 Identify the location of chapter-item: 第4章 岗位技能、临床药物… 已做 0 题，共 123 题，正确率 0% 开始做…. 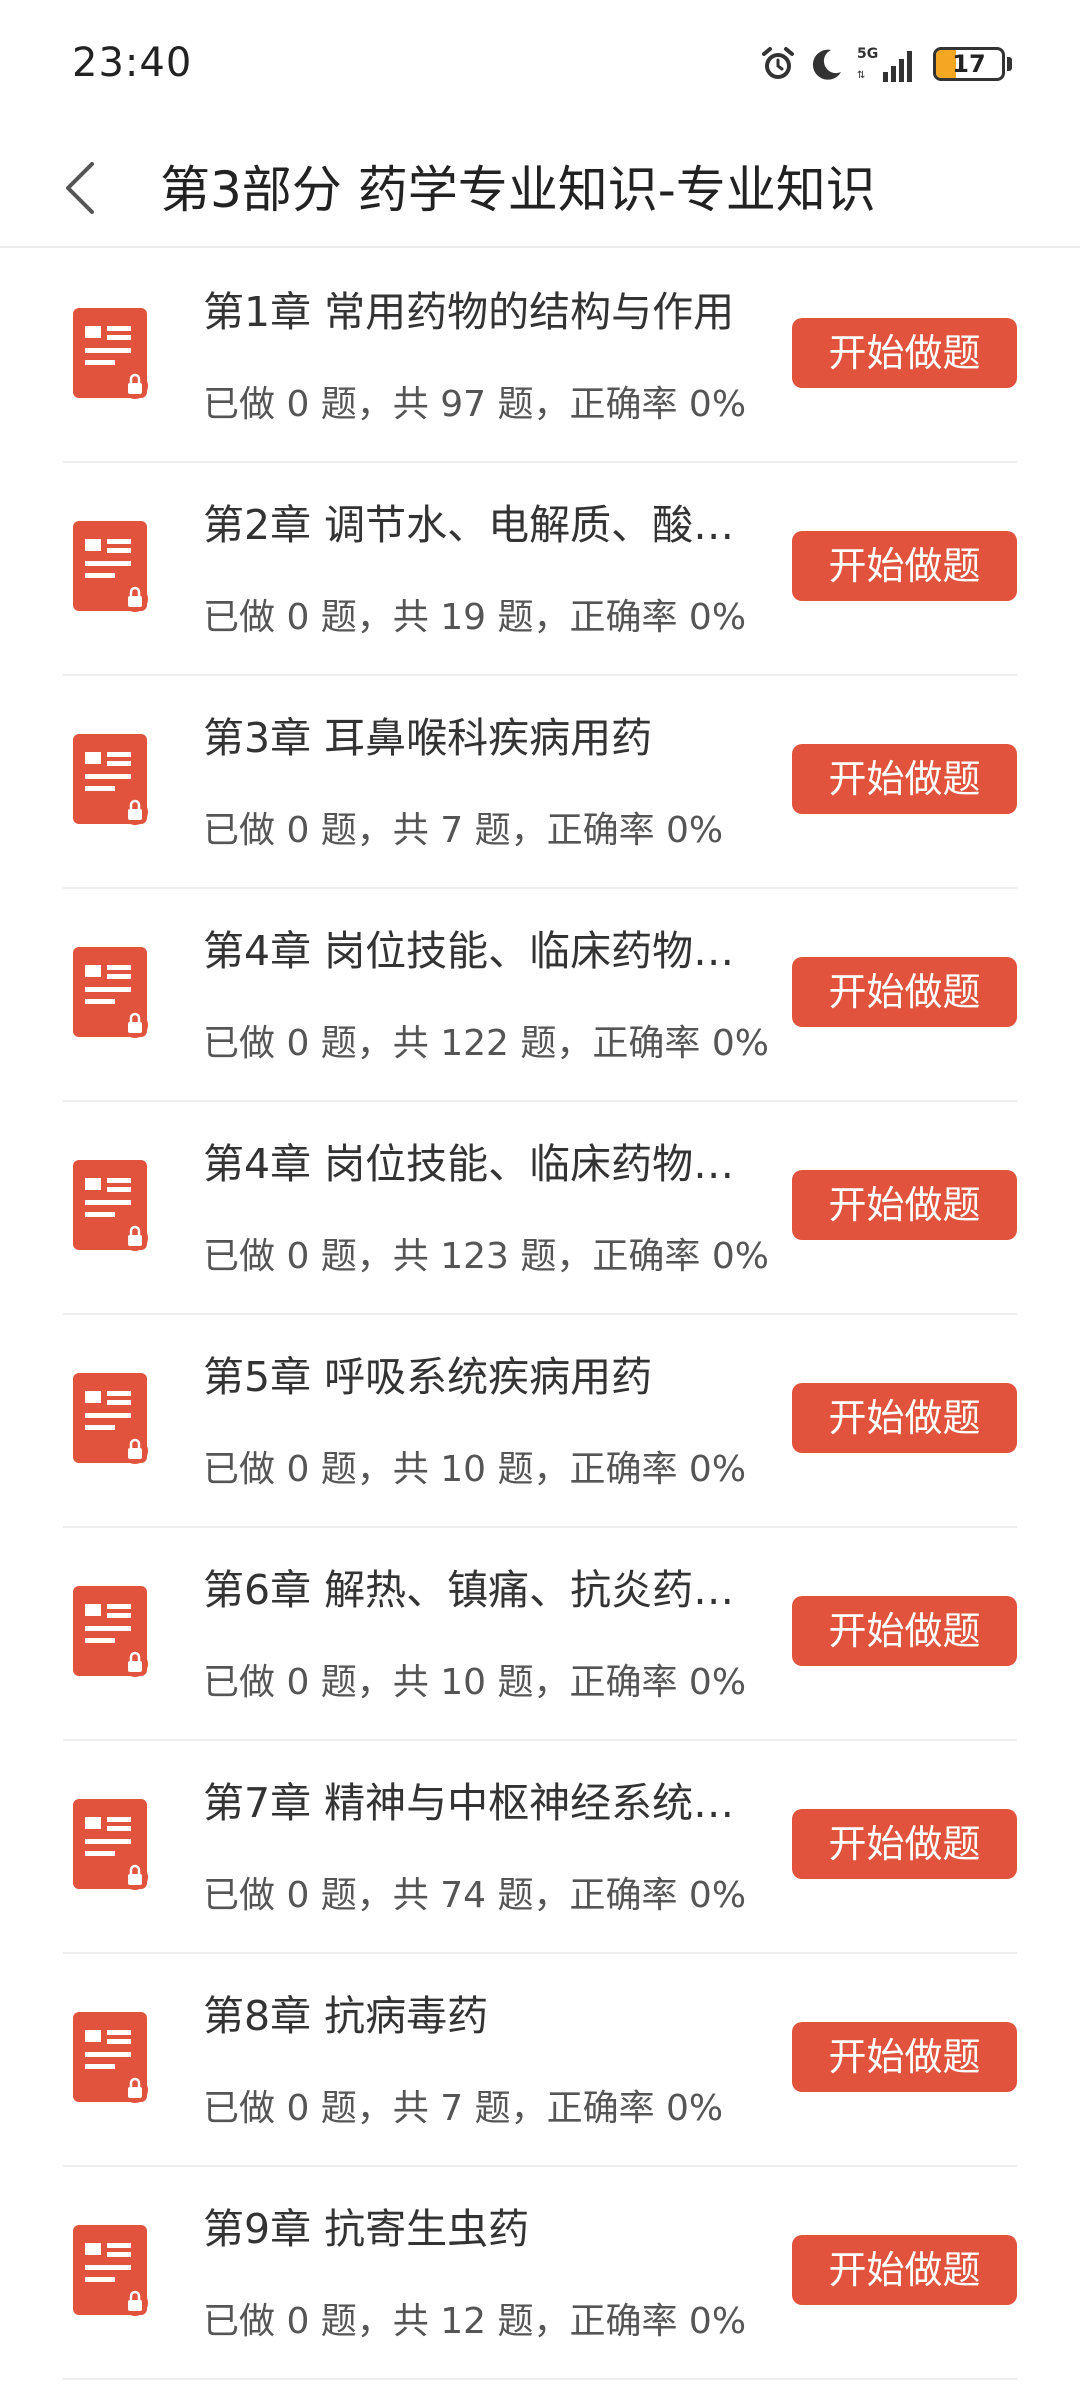
(540, 1208).